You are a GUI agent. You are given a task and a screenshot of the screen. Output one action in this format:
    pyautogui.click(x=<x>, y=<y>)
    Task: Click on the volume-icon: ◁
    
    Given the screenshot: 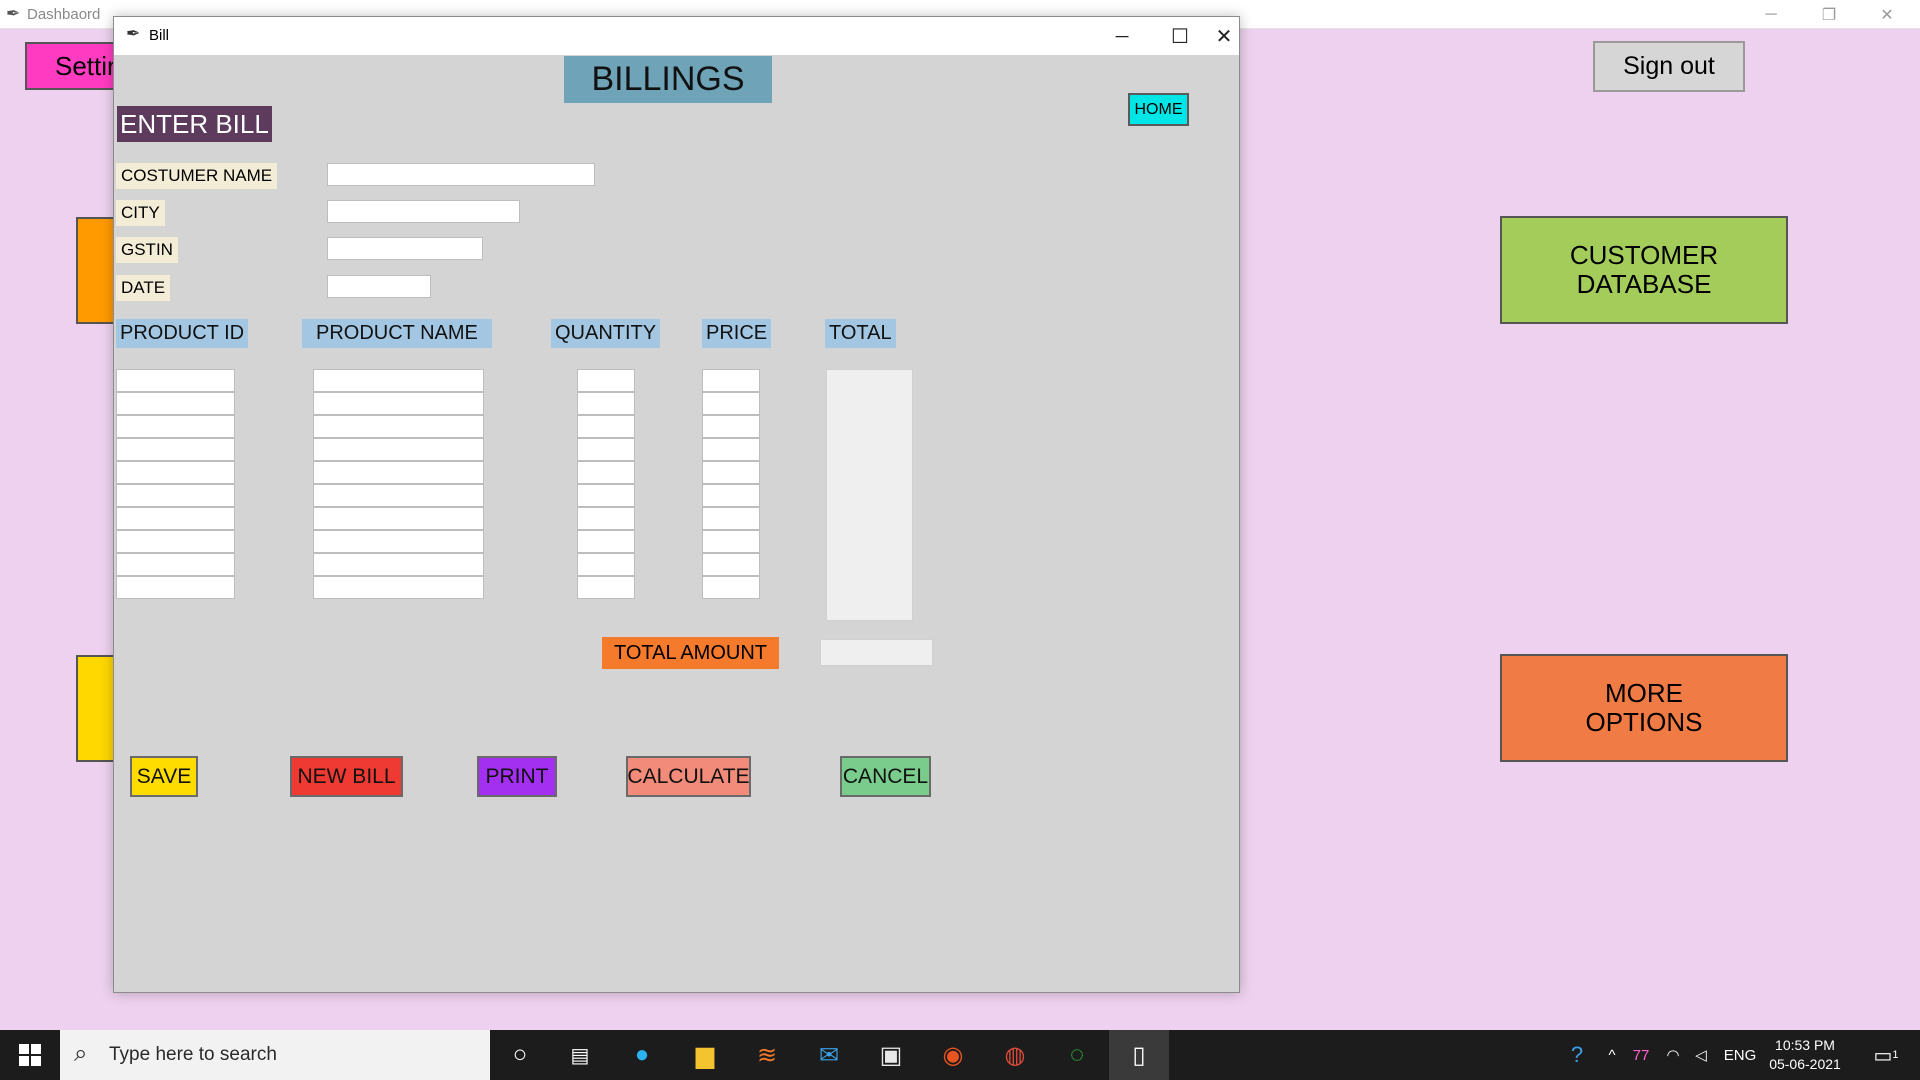 What is the action you would take?
    pyautogui.click(x=1701, y=1055)
    